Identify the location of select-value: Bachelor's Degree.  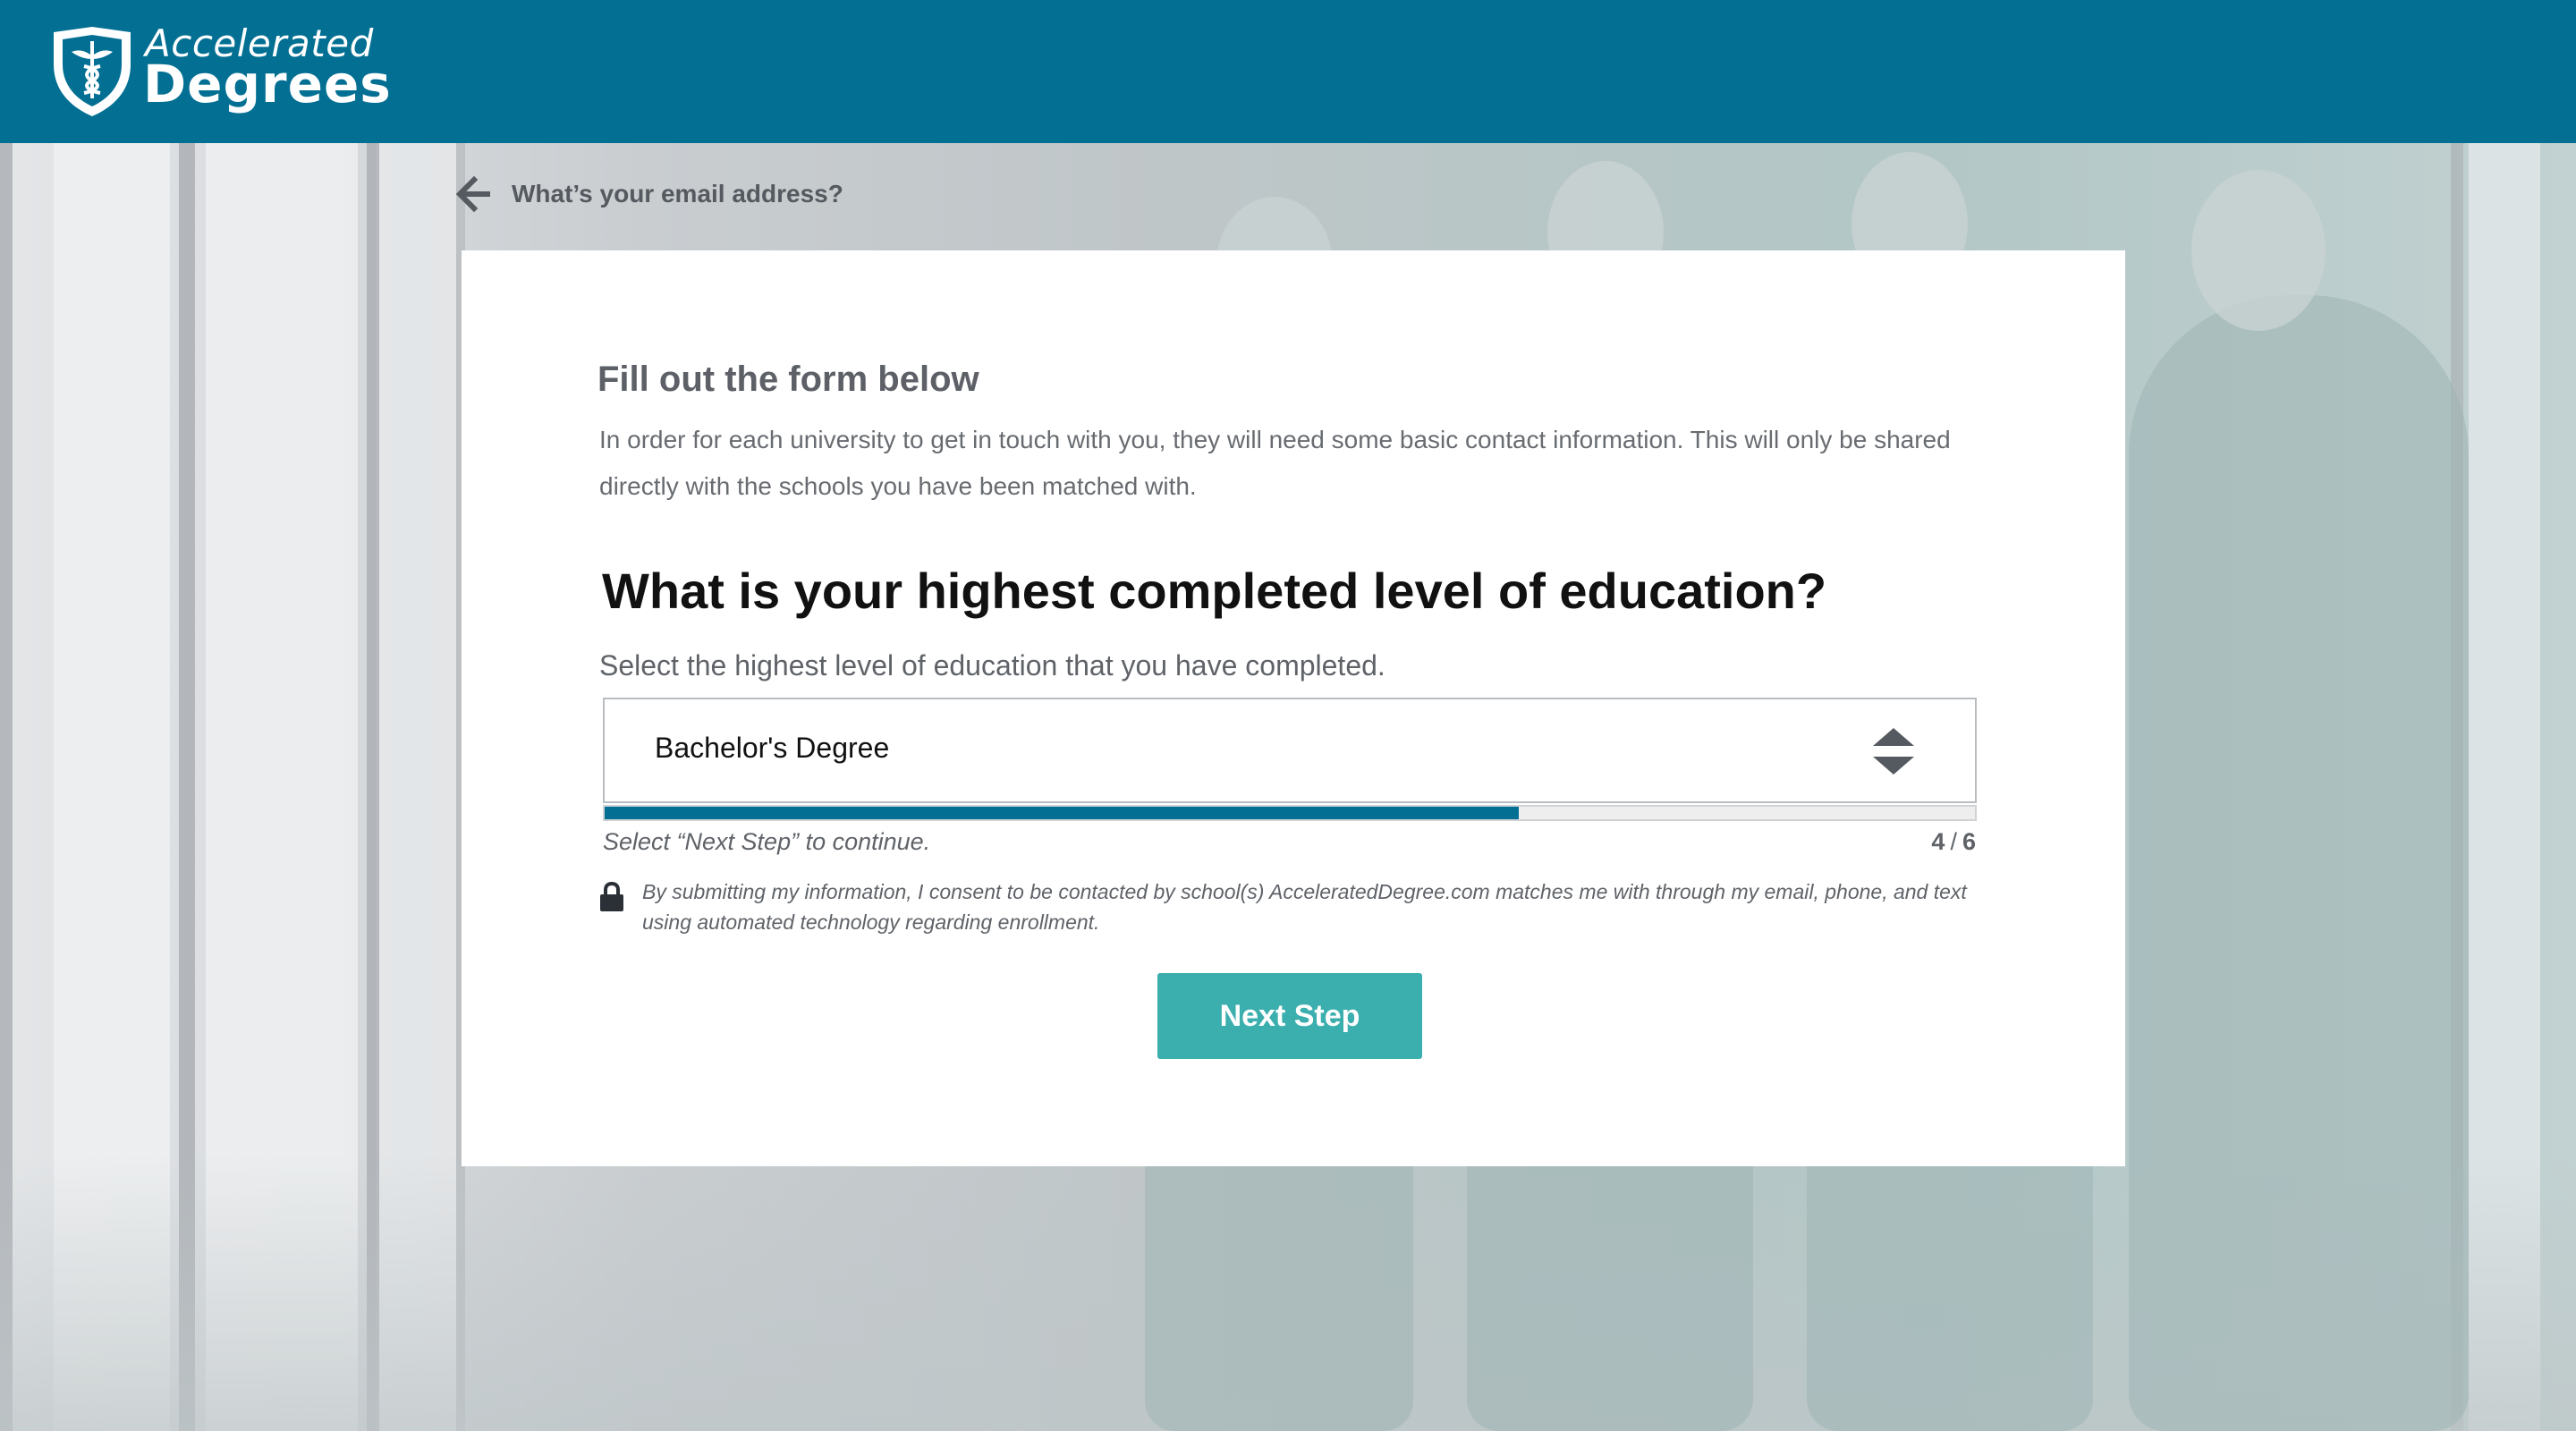
(772, 748).